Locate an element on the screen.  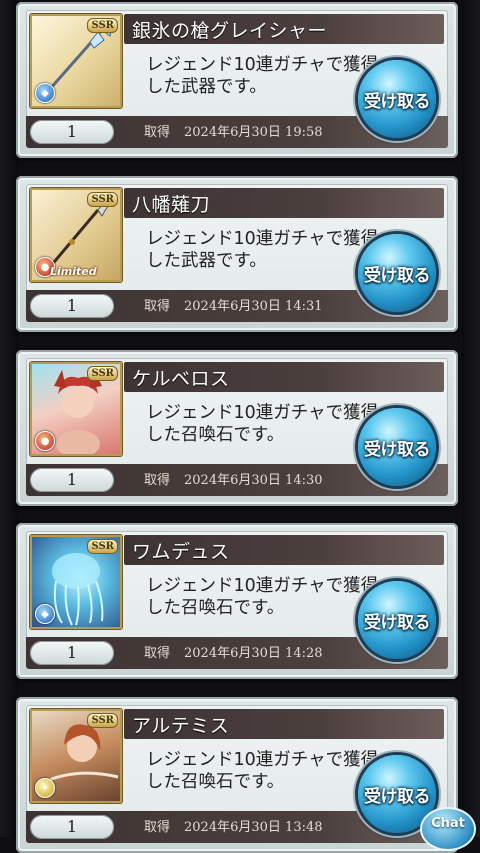
item-thumbnail: SSR ✦ is located at coordinates (76, 756).